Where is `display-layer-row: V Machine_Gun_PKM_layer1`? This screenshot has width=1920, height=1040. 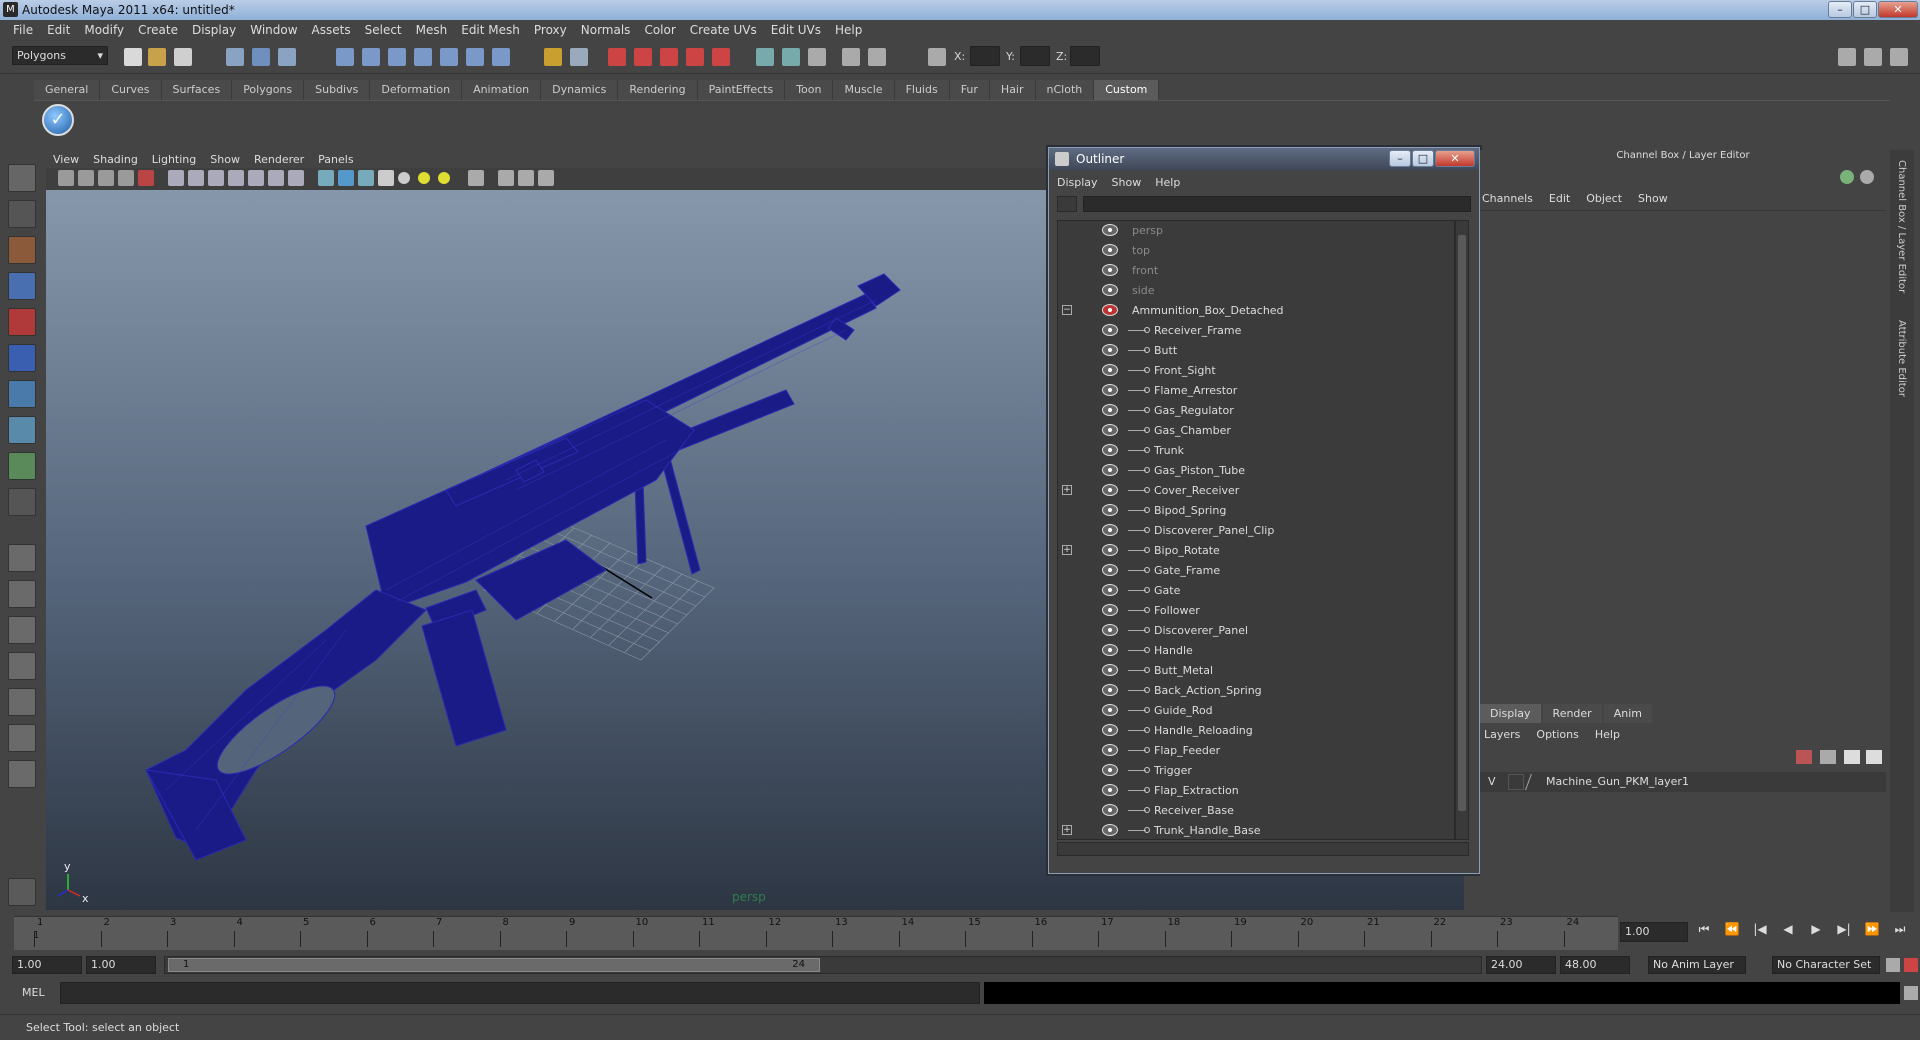
display-layer-row: V Machine_Gun_PKM_layer1 is located at coordinates (1683, 782).